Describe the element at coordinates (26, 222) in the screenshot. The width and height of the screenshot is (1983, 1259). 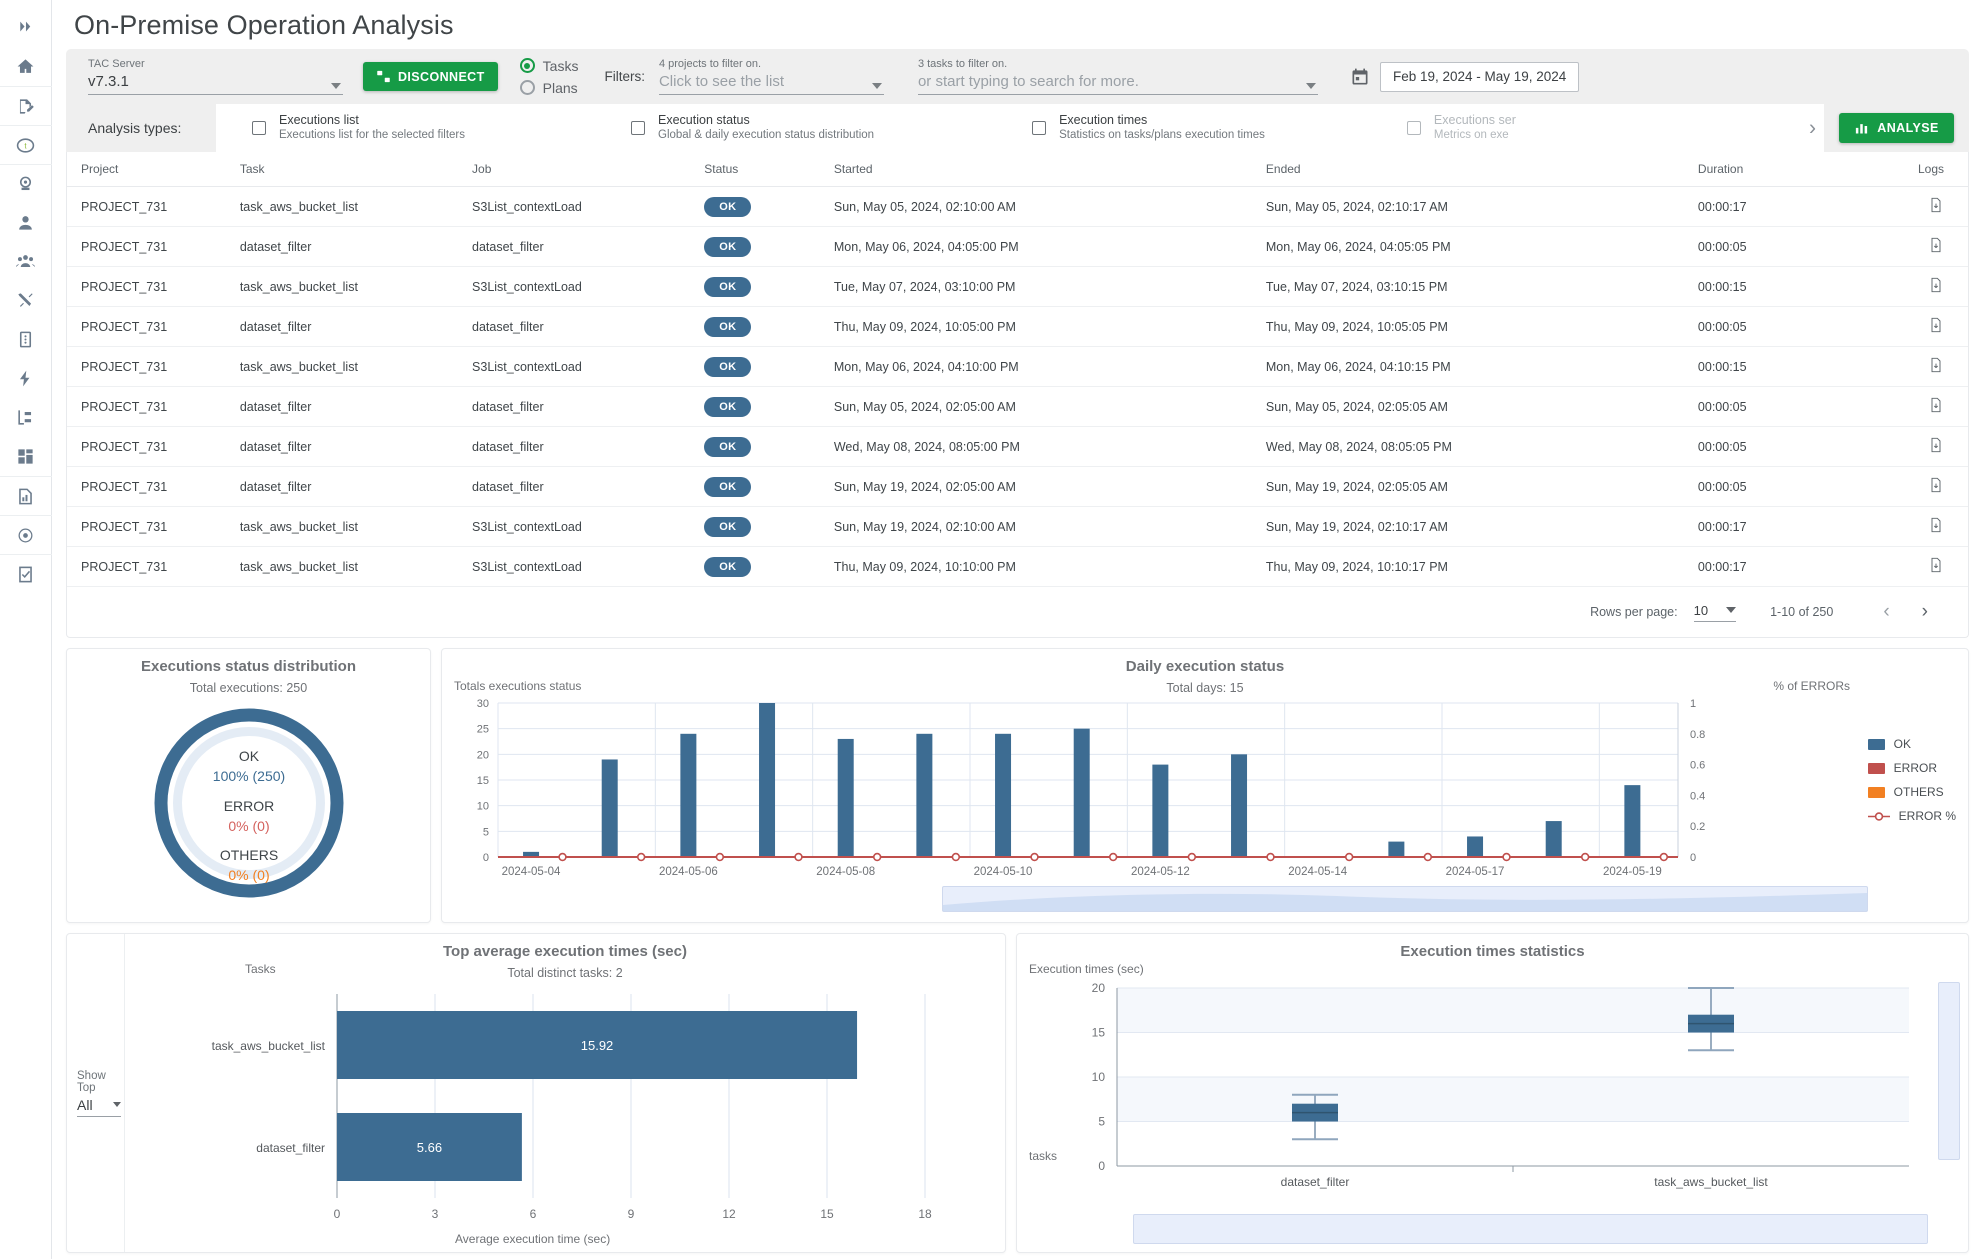
I see `user-icon` at that location.